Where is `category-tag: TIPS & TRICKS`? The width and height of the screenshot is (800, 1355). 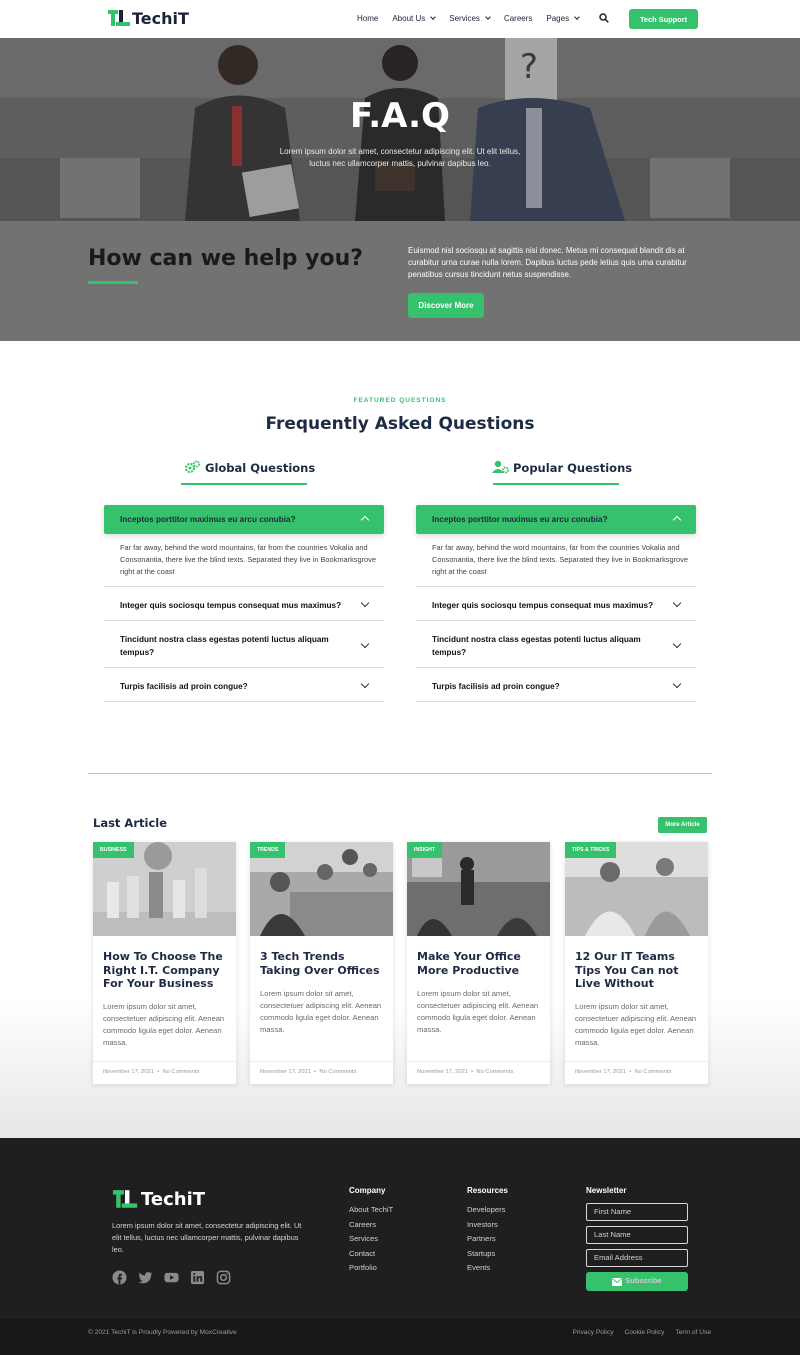
category-tag: TIPS & TRICKS is located at coordinates (591, 850).